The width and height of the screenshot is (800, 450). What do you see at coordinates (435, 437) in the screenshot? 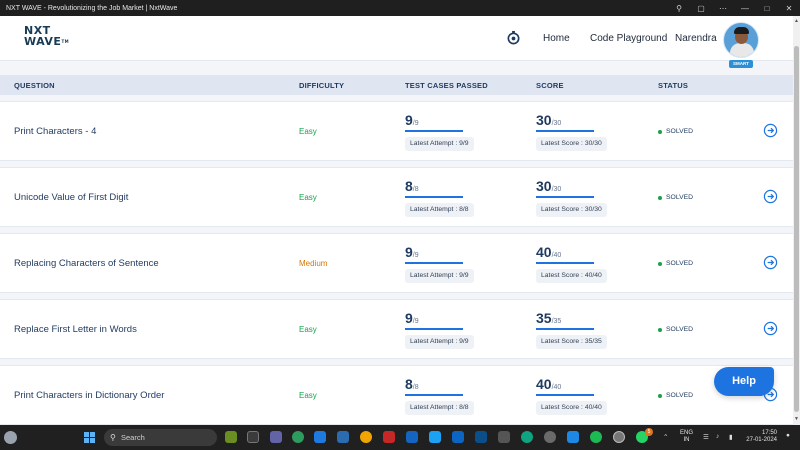
I see `twitter-icon` at bounding box center [435, 437].